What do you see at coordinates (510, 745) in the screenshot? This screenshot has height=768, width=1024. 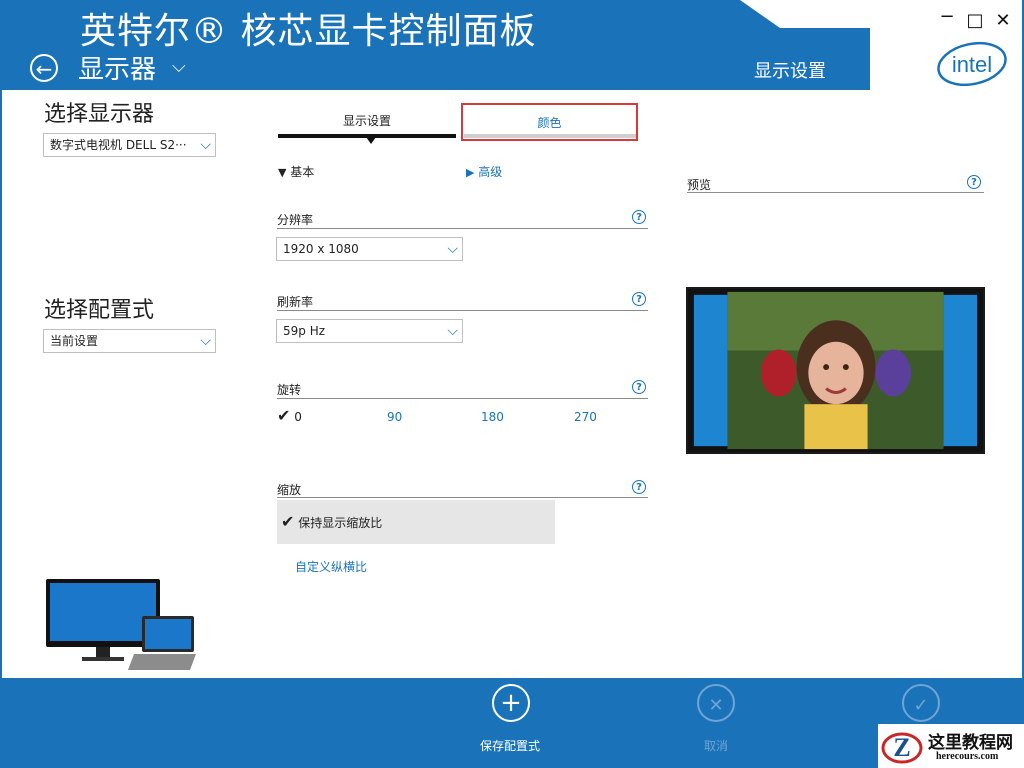 I see `save-profile-label: 保存配置式` at bounding box center [510, 745].